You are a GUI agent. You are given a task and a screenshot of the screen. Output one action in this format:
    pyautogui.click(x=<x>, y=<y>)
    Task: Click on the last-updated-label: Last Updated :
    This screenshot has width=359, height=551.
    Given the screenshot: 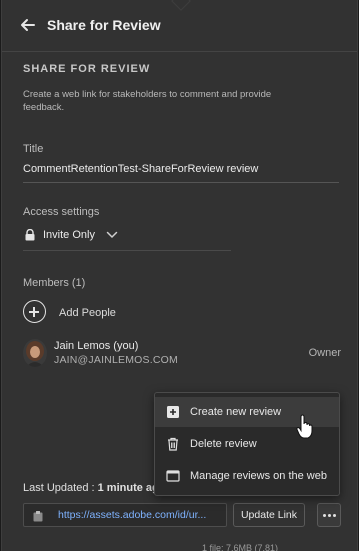 What is the action you would take?
    pyautogui.click(x=59, y=488)
    